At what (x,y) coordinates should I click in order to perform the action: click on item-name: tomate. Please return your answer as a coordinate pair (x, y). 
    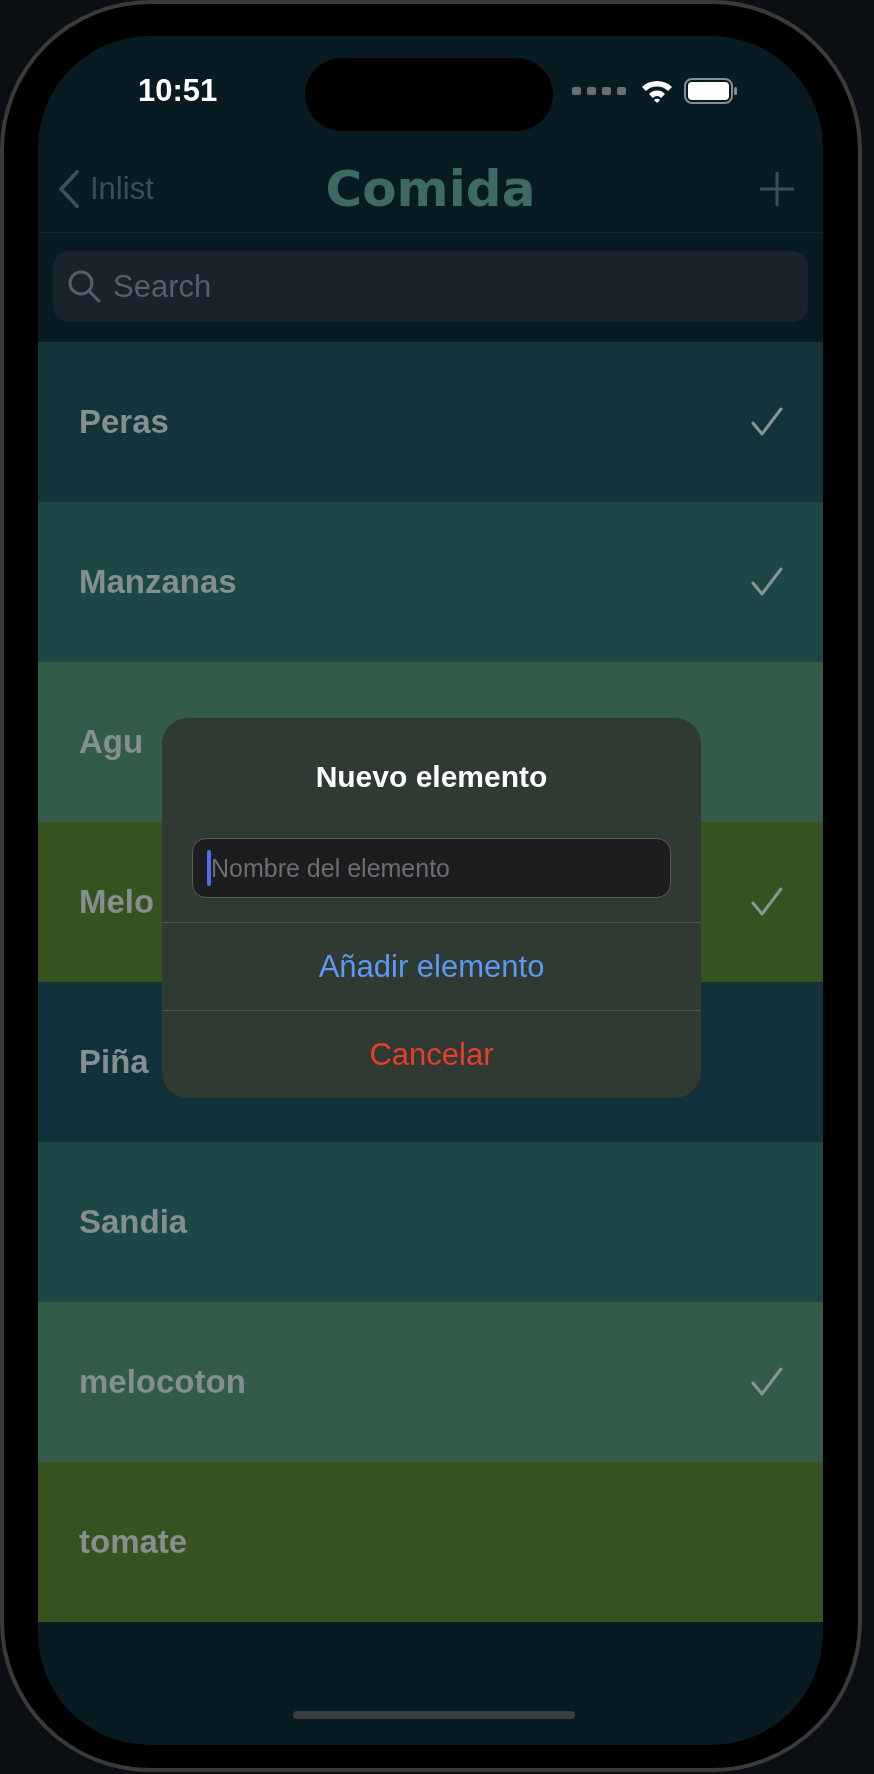
    Looking at the image, I should click on (133, 1542).